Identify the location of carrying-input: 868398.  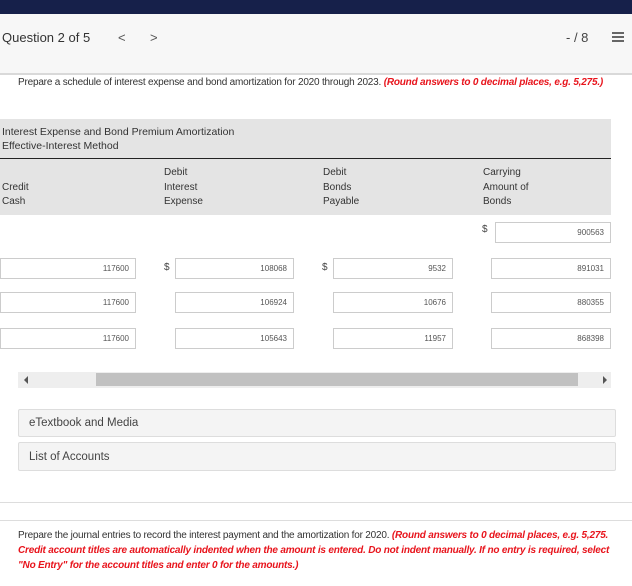
(551, 338).